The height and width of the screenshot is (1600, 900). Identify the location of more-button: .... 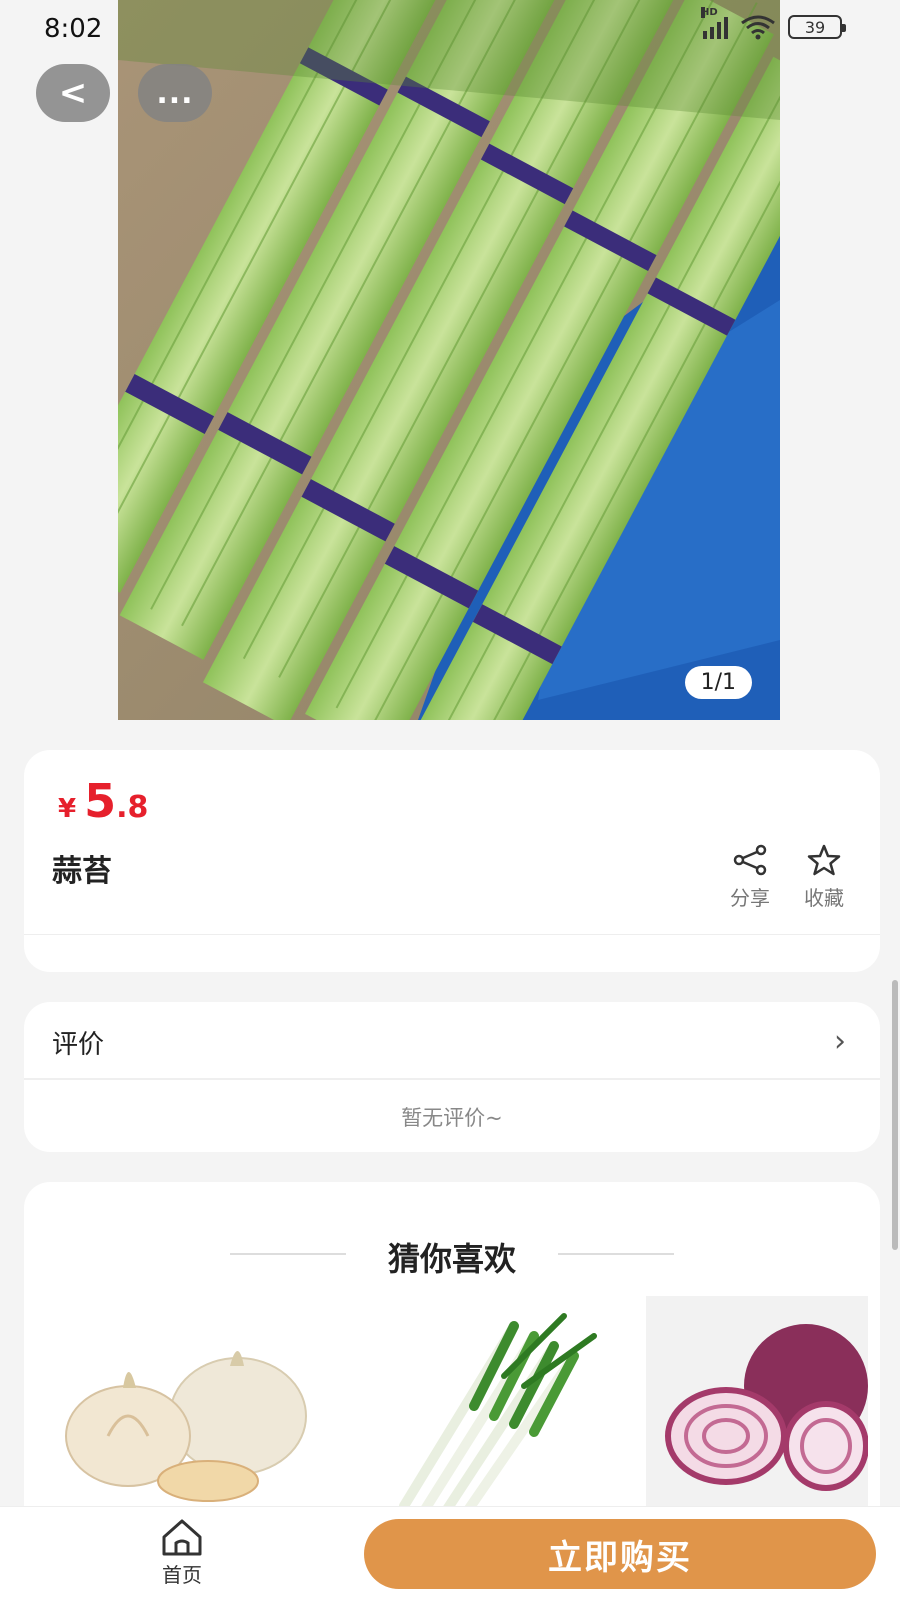
(175, 93).